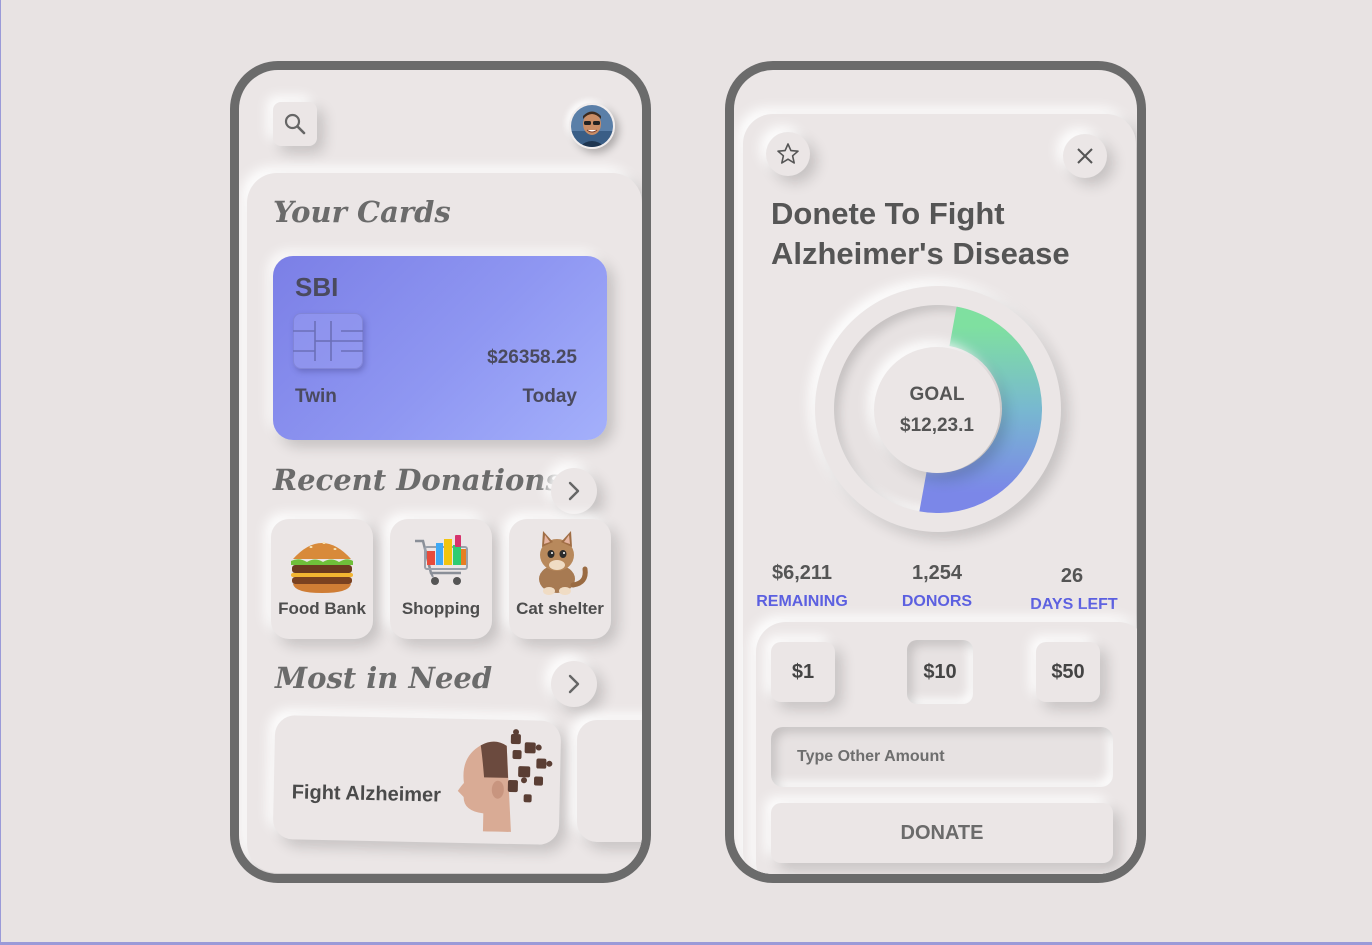 Image resolution: width=1372 pixels, height=945 pixels. I want to click on close-icon, so click(1085, 156).